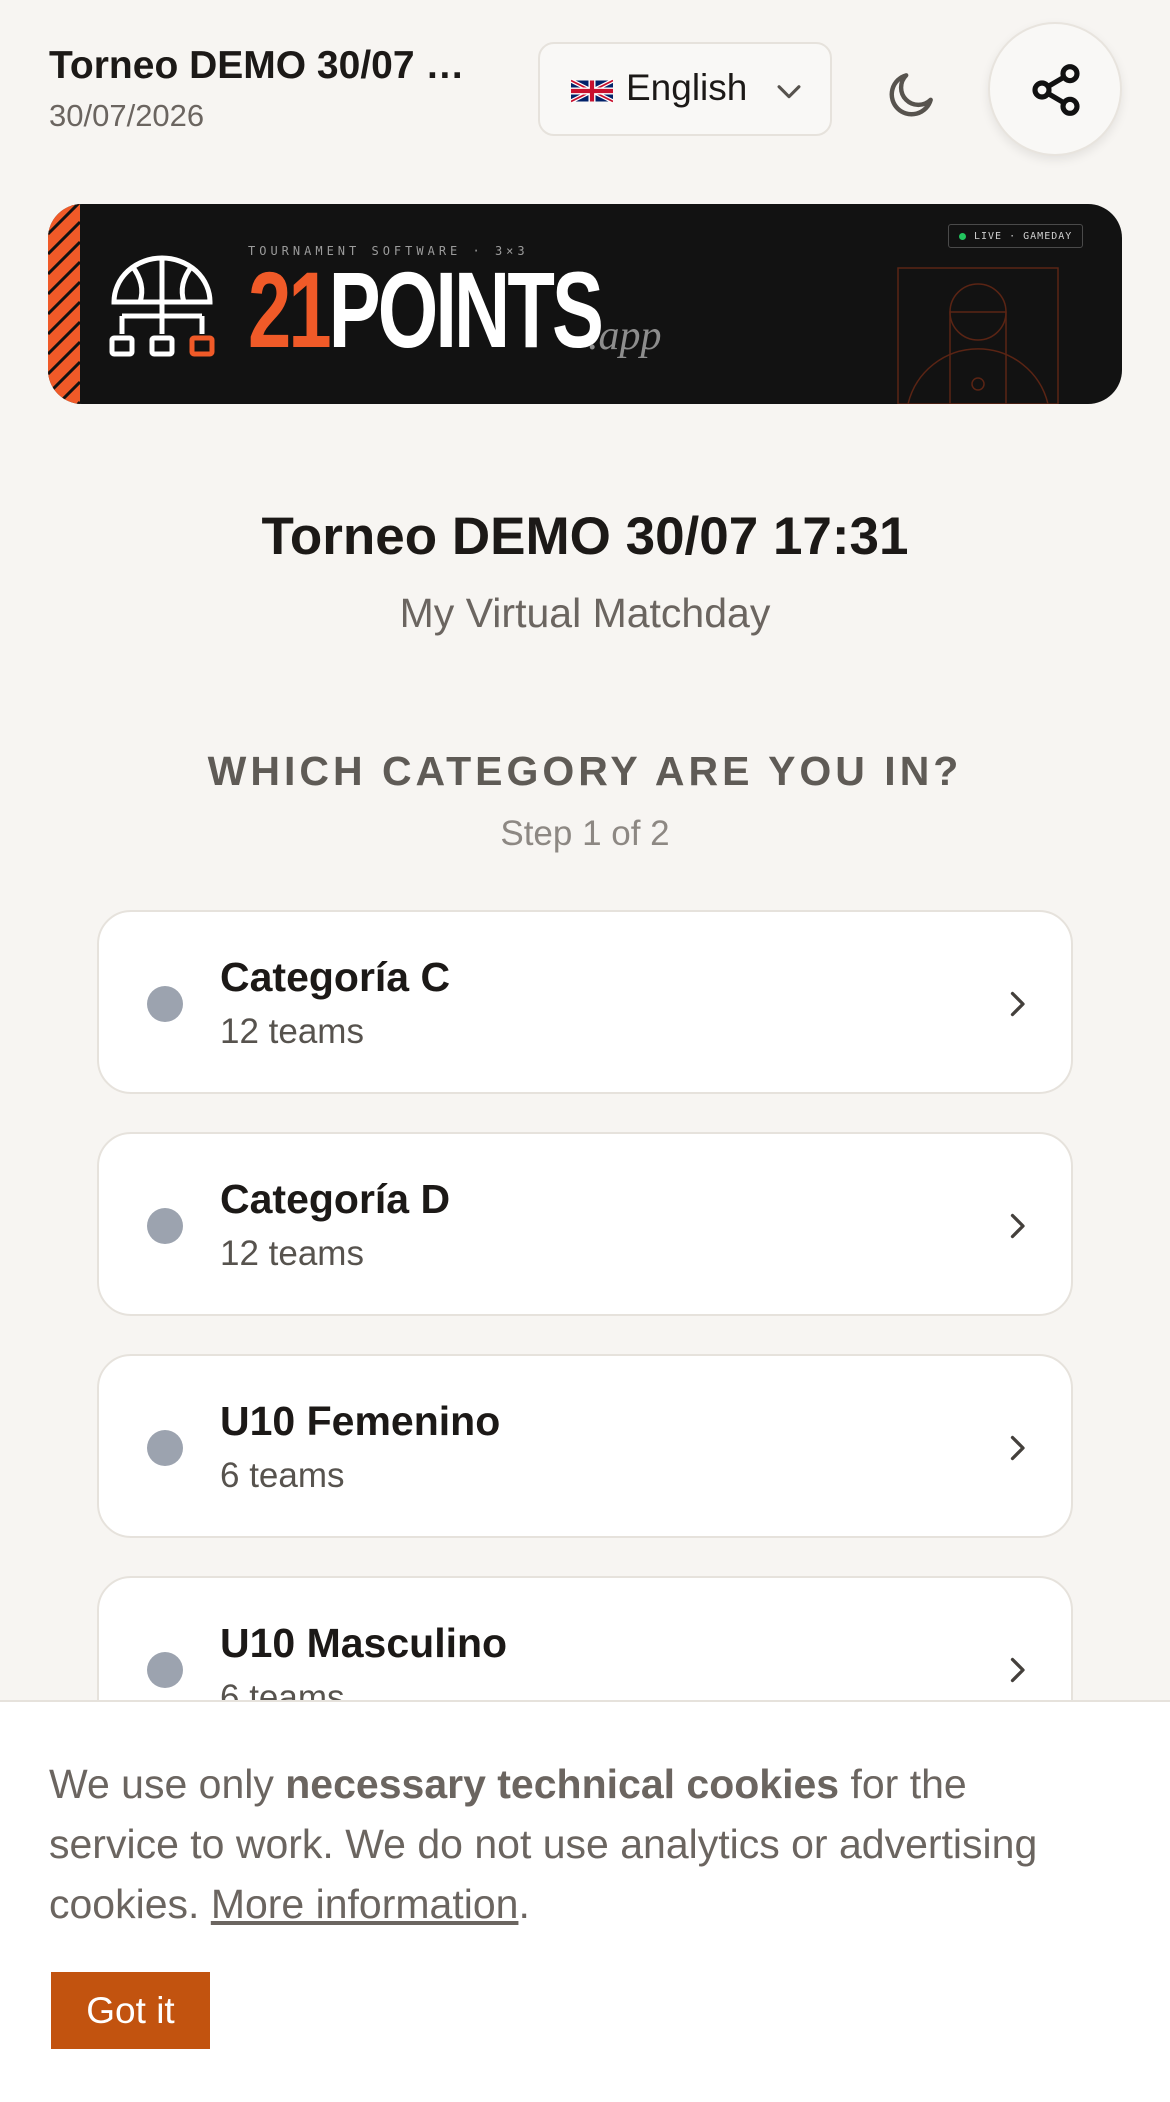 This screenshot has width=1170, height=2102. Describe the element at coordinates (162, 306) in the screenshot. I see `basketball-bracket-icon` at that location.